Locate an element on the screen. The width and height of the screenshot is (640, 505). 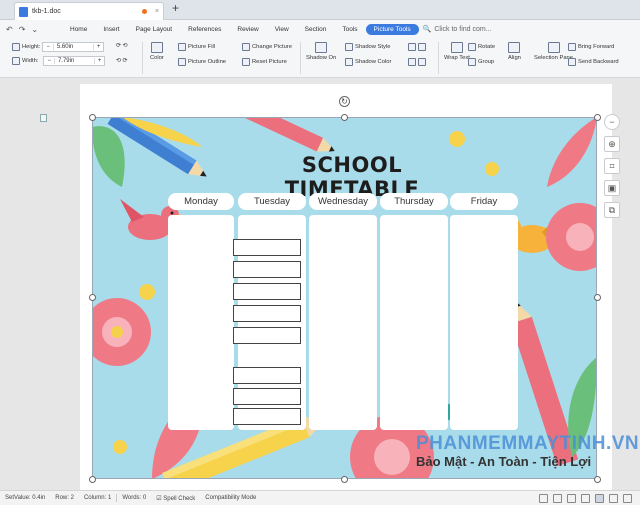
picture-fill-button: Picture Fill is located at coordinates (196, 47).